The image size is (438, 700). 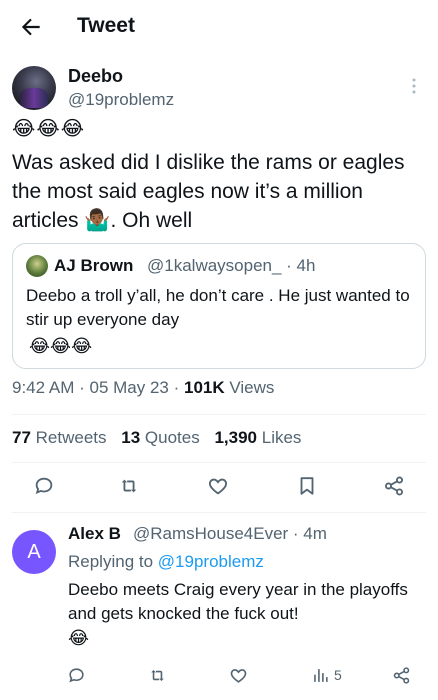 I want to click on engagement-stats: 77 Retweets 13 Quotes 1,390 Likes, so click(x=161, y=438).